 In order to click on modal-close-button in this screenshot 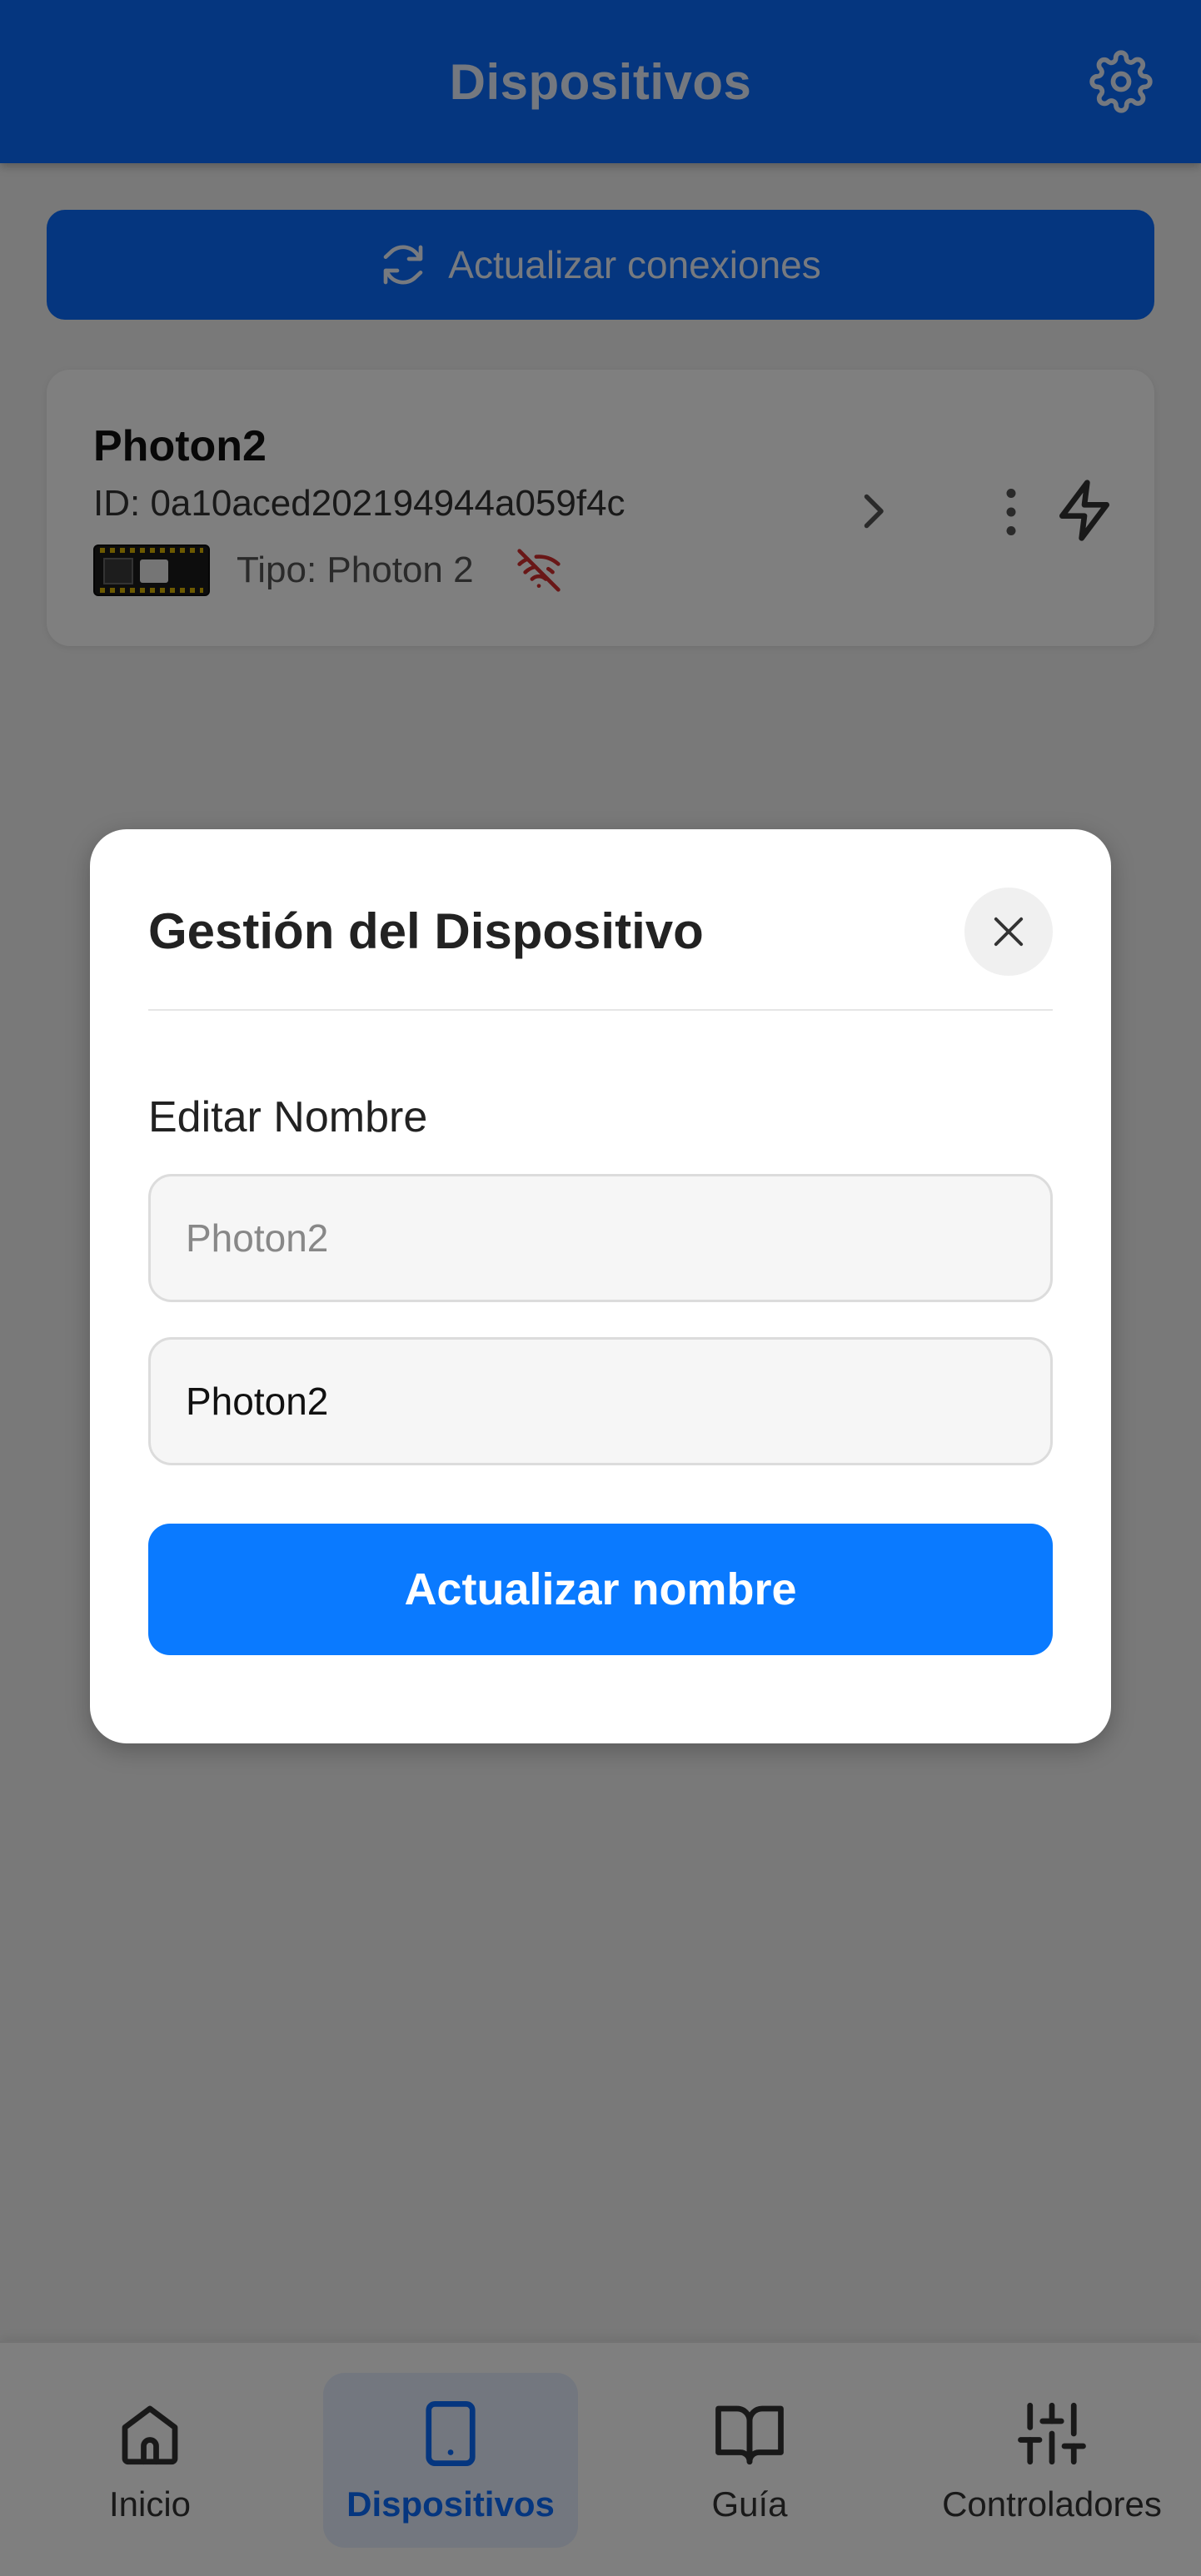, I will do `click(1008, 932)`.